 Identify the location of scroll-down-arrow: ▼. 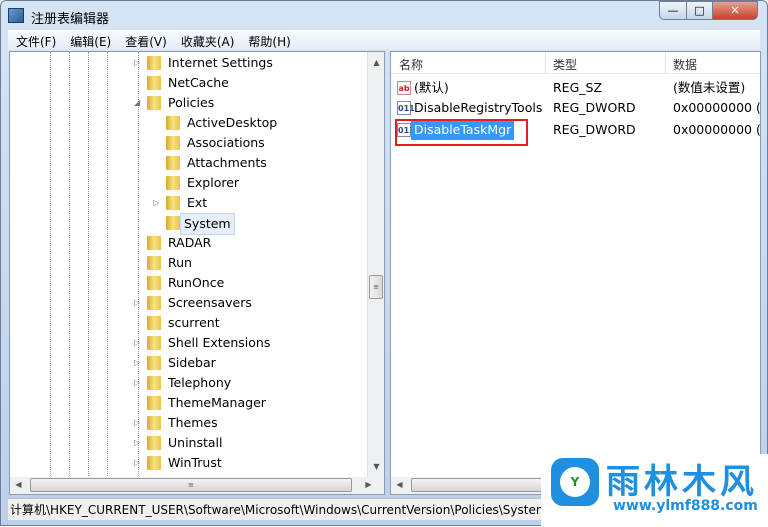
(376, 466).